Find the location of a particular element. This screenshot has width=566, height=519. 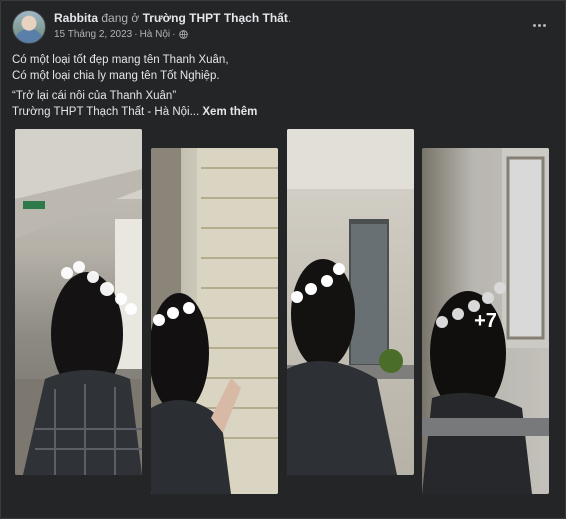

checkin-text: đang ở is located at coordinates (120, 18).